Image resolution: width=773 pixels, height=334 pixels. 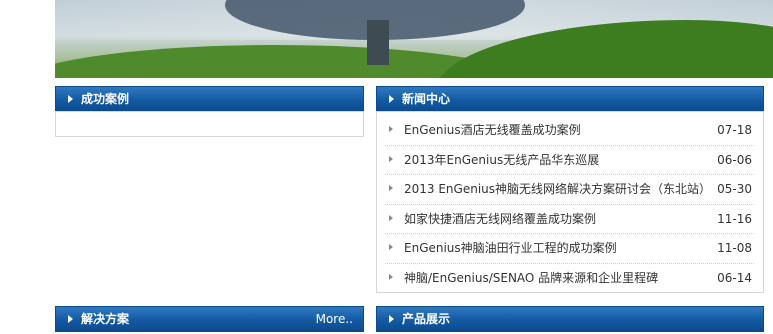 What do you see at coordinates (733, 218) in the screenshot?
I see `news-item-date: 11-16` at bounding box center [733, 218].